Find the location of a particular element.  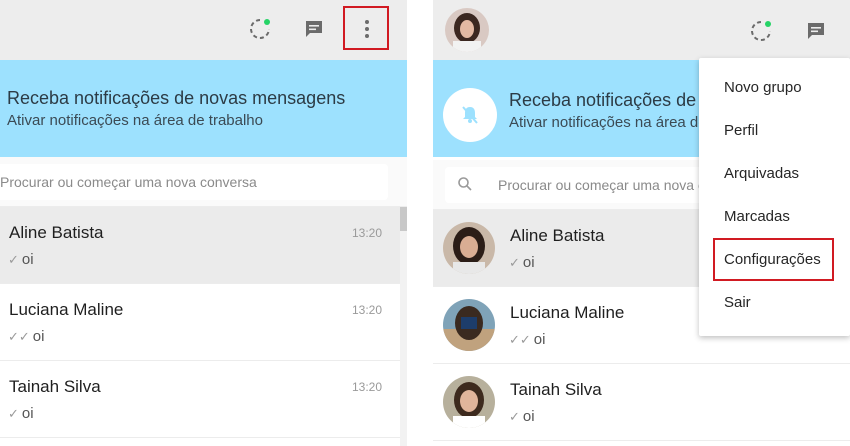

search-bar: Procurar ou começar uma nova conversa is located at coordinates (203, 182).